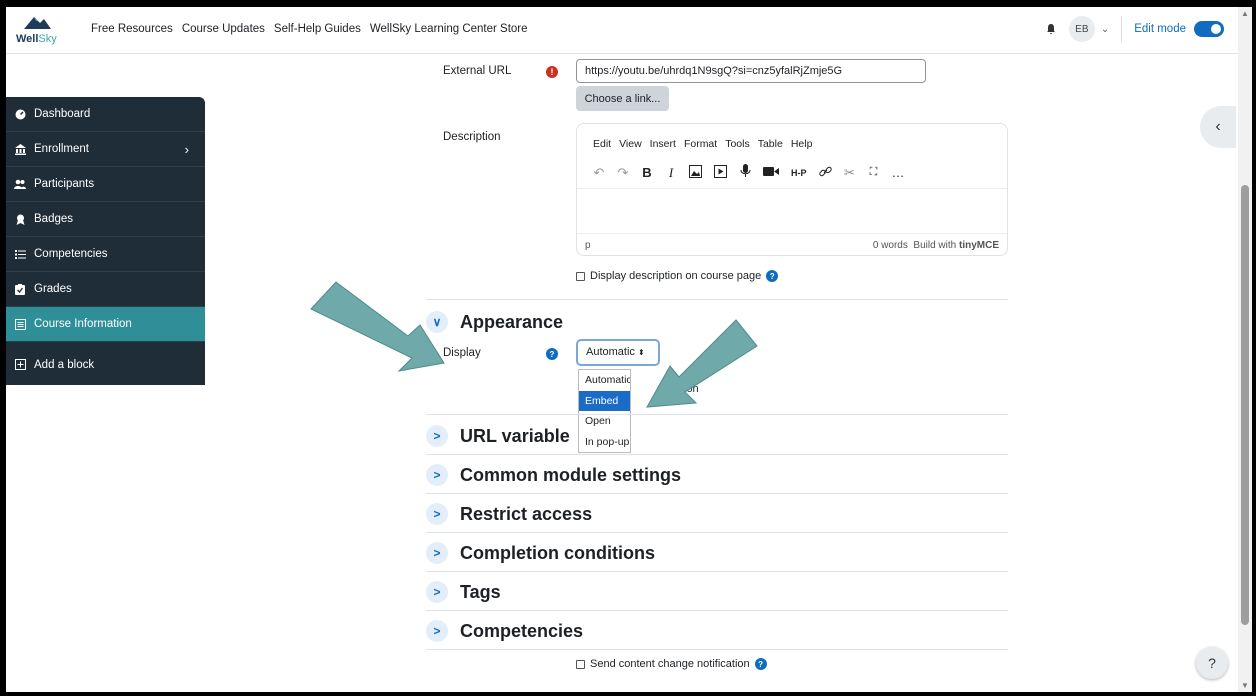  I want to click on drawer-item-dashboard: Dashboard, so click(105, 114).